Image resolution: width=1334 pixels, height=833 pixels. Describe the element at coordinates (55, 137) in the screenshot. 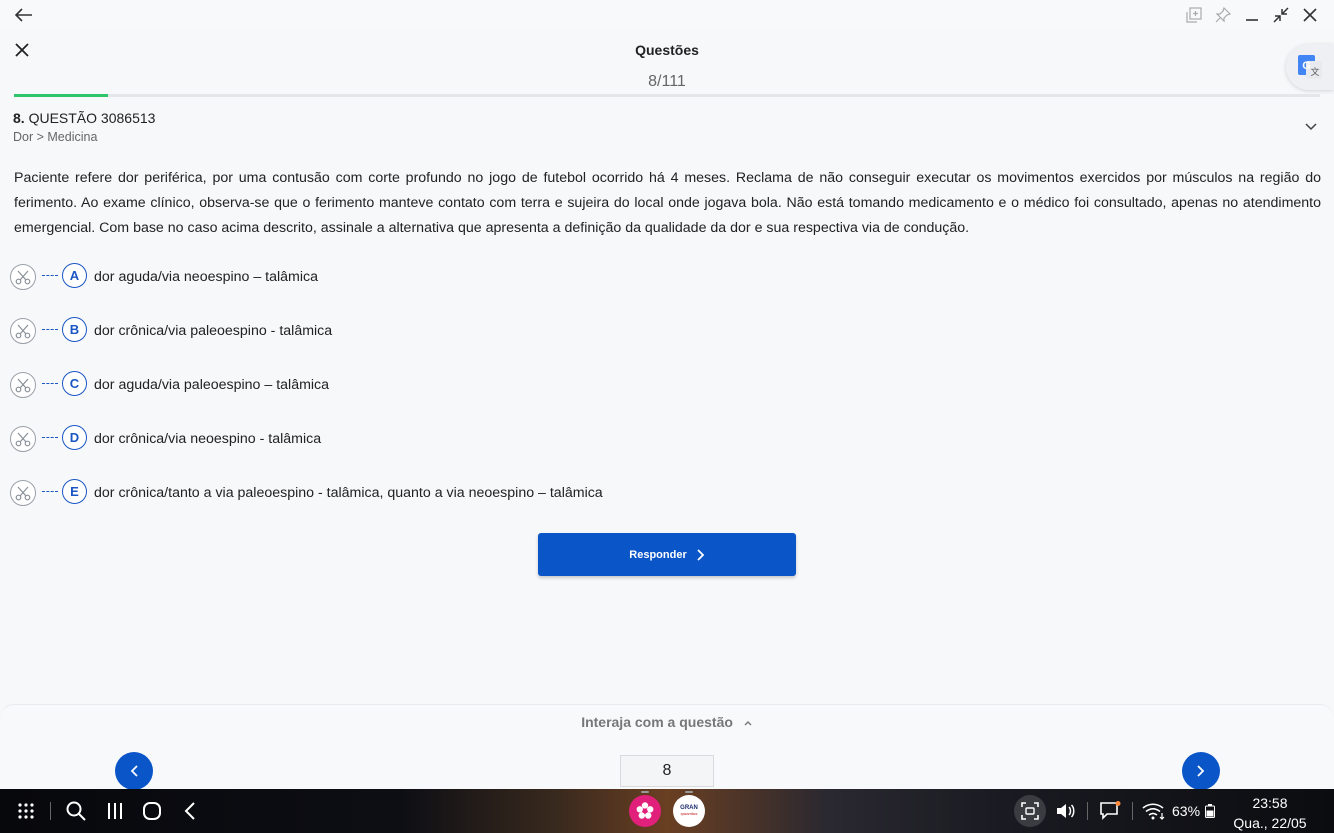

I see `question-category: Dor > Medicina` at that location.